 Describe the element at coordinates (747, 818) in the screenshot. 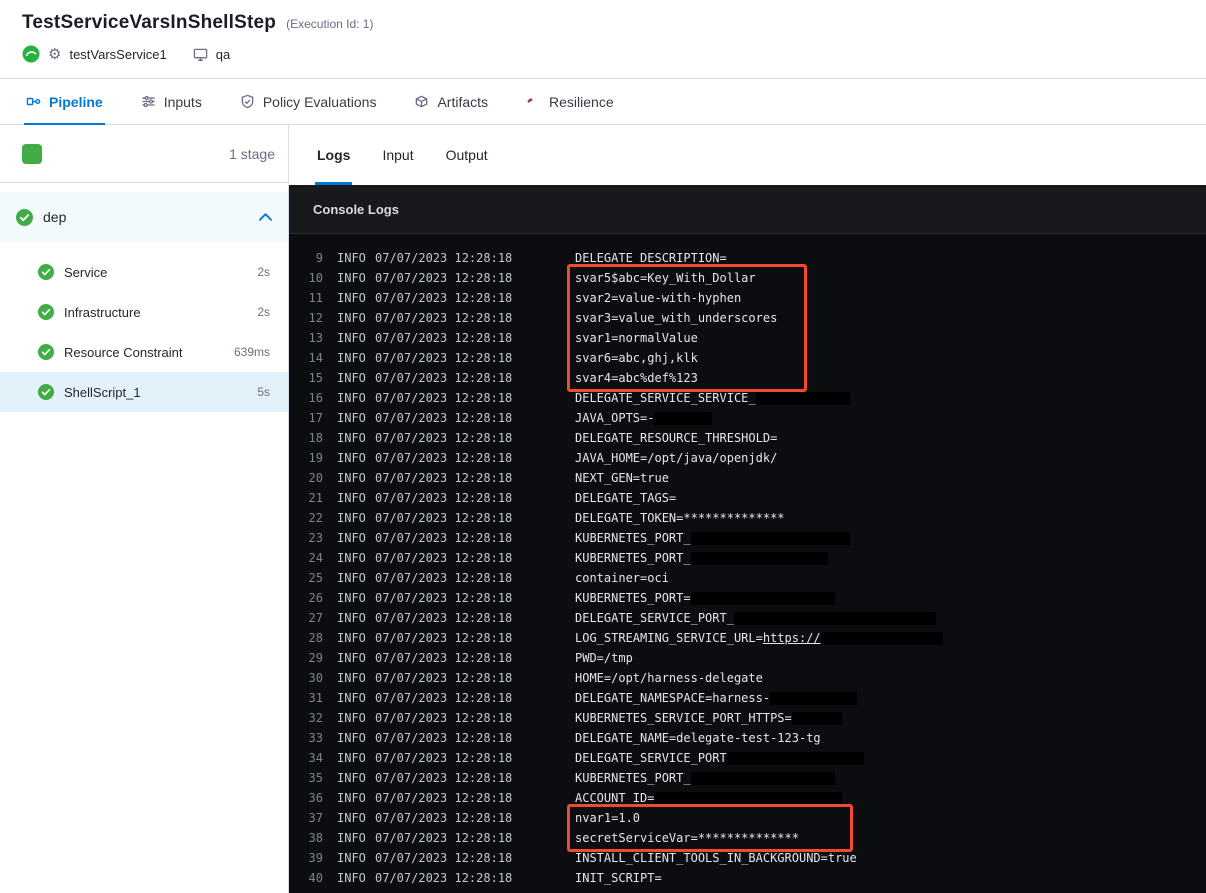

I see `log-line: 37 INFO 07/07/2023 12:28:18 nvar1=1.0` at that location.